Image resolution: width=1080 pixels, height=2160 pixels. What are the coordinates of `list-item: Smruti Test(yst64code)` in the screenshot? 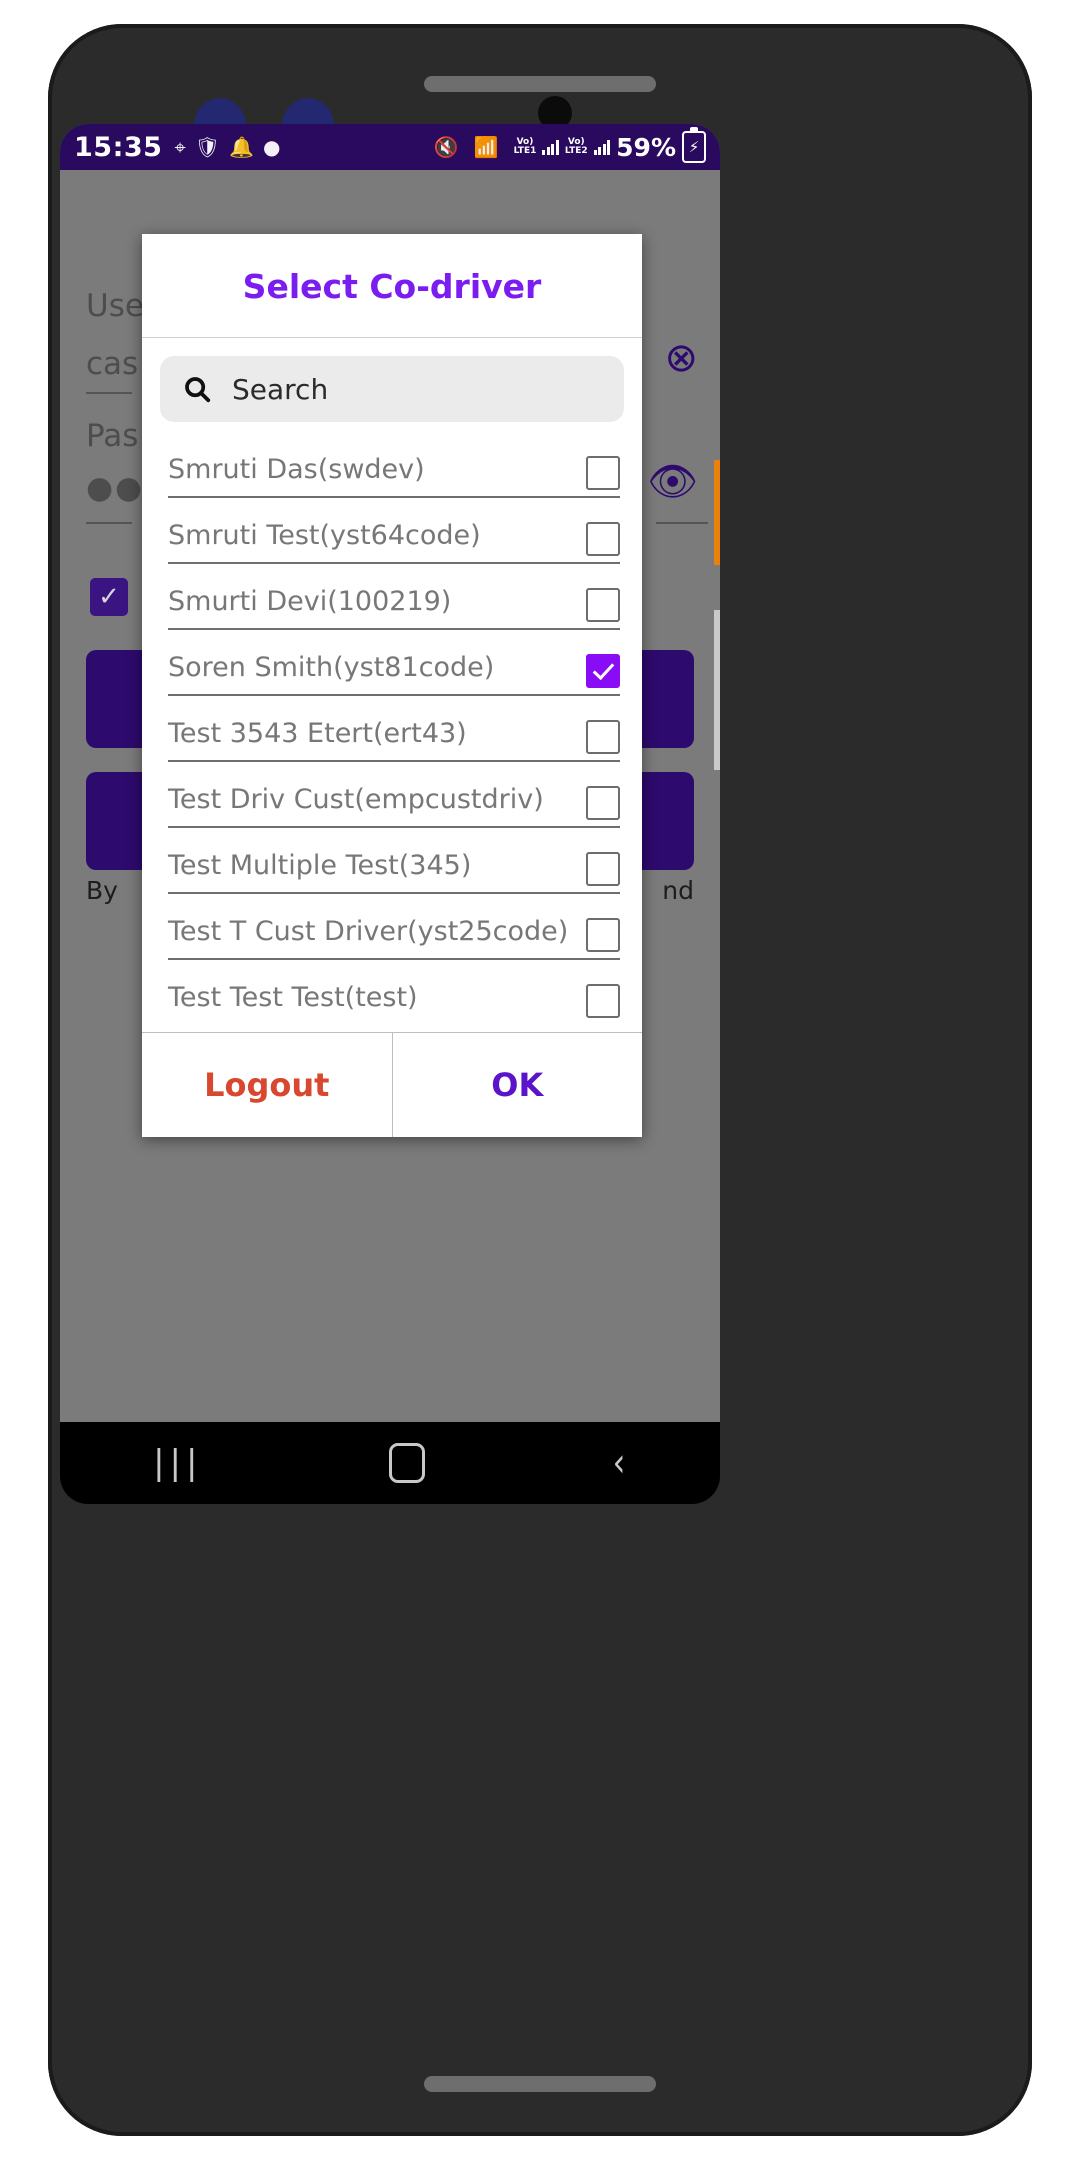 It's located at (392, 530).